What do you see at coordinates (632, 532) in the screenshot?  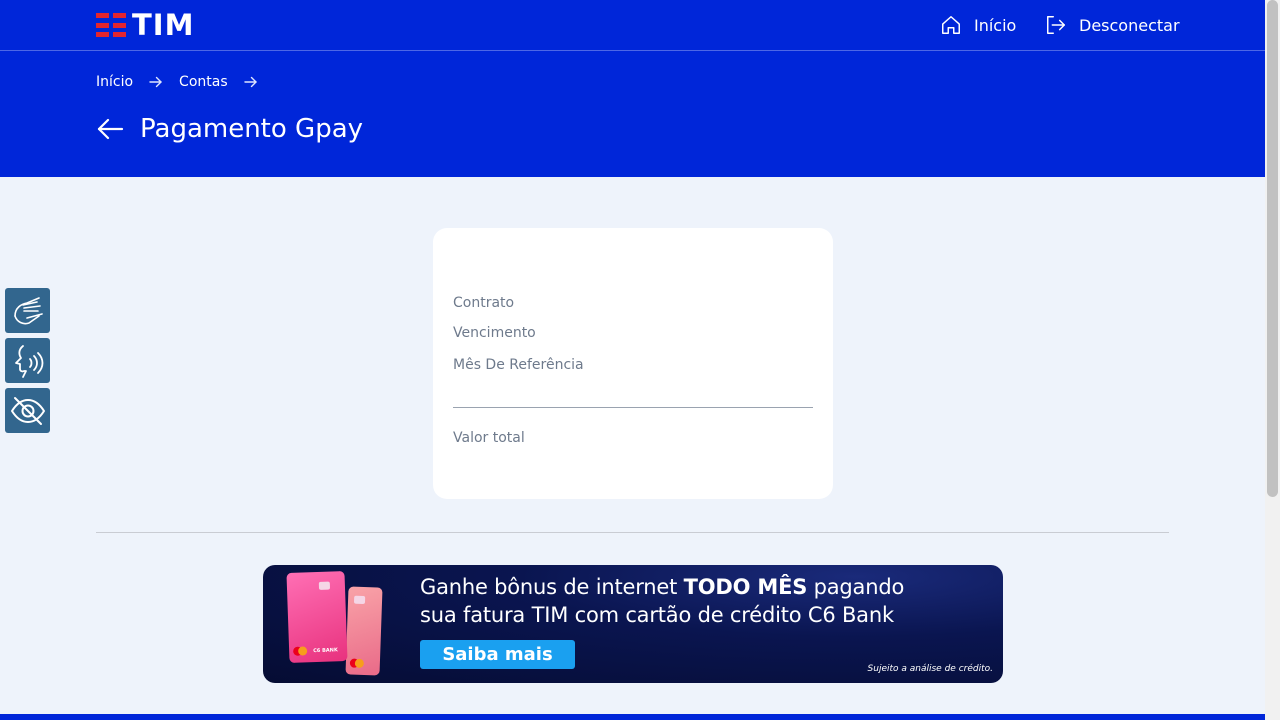 I see `section-divider` at bounding box center [632, 532].